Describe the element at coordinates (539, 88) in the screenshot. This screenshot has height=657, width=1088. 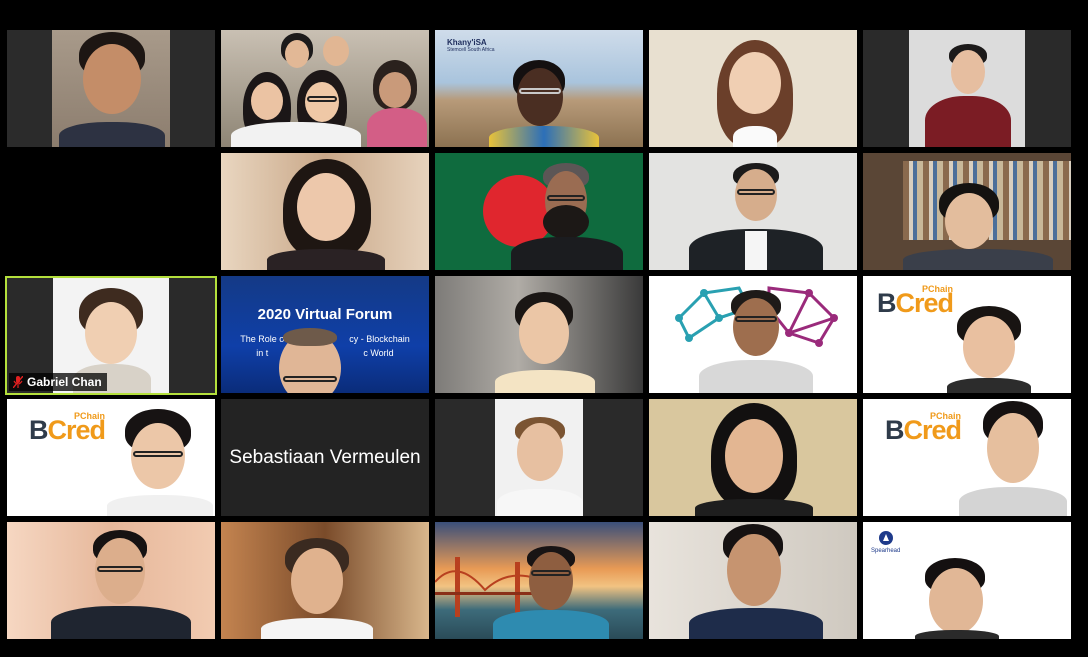
I see `participant-tile: Khany'iSA Stemcell South Africa` at that location.